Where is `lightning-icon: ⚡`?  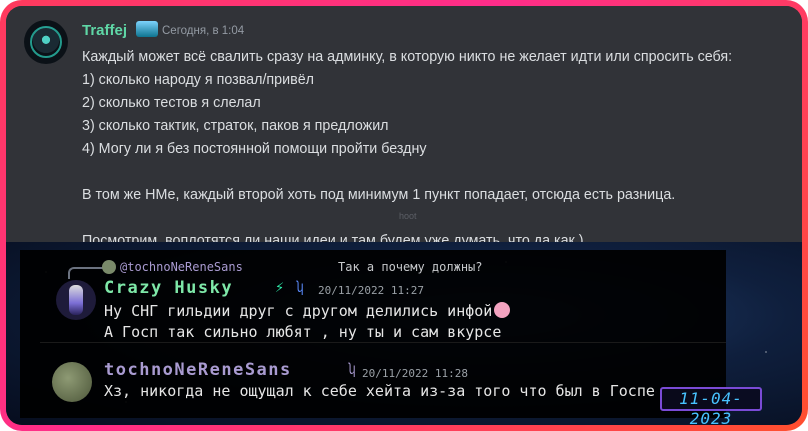
lightning-icon: ⚡ is located at coordinates (280, 287).